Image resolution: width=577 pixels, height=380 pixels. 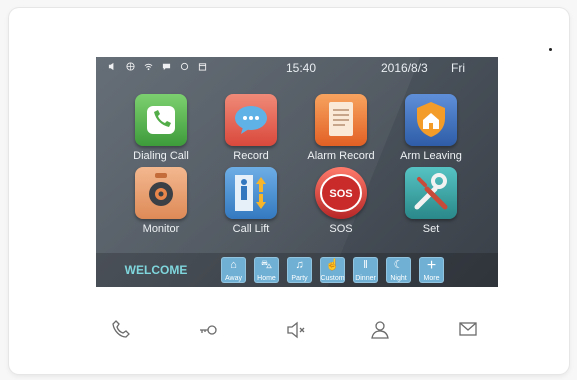 I want to click on status-icons, so click(x=157, y=66).